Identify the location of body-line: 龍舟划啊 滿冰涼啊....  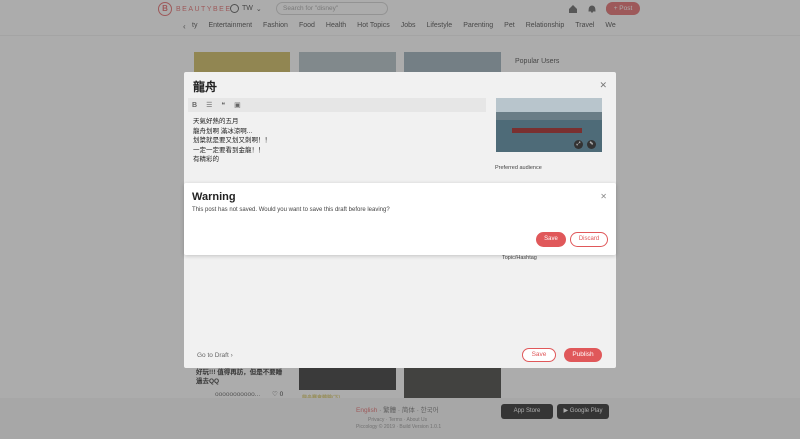
(223, 131).